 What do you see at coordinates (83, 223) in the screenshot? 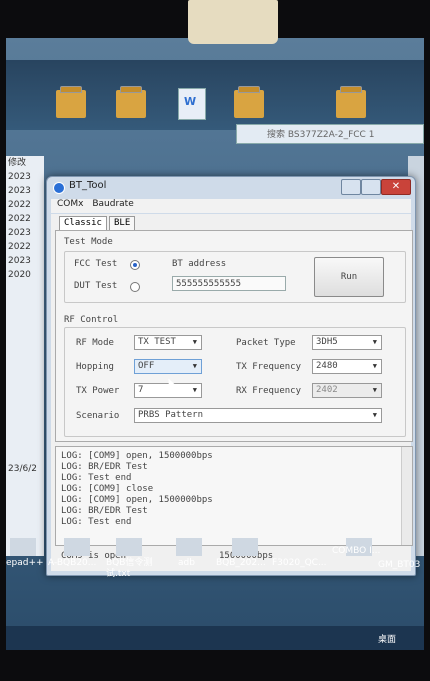
I see `tab-classic: Classic` at bounding box center [83, 223].